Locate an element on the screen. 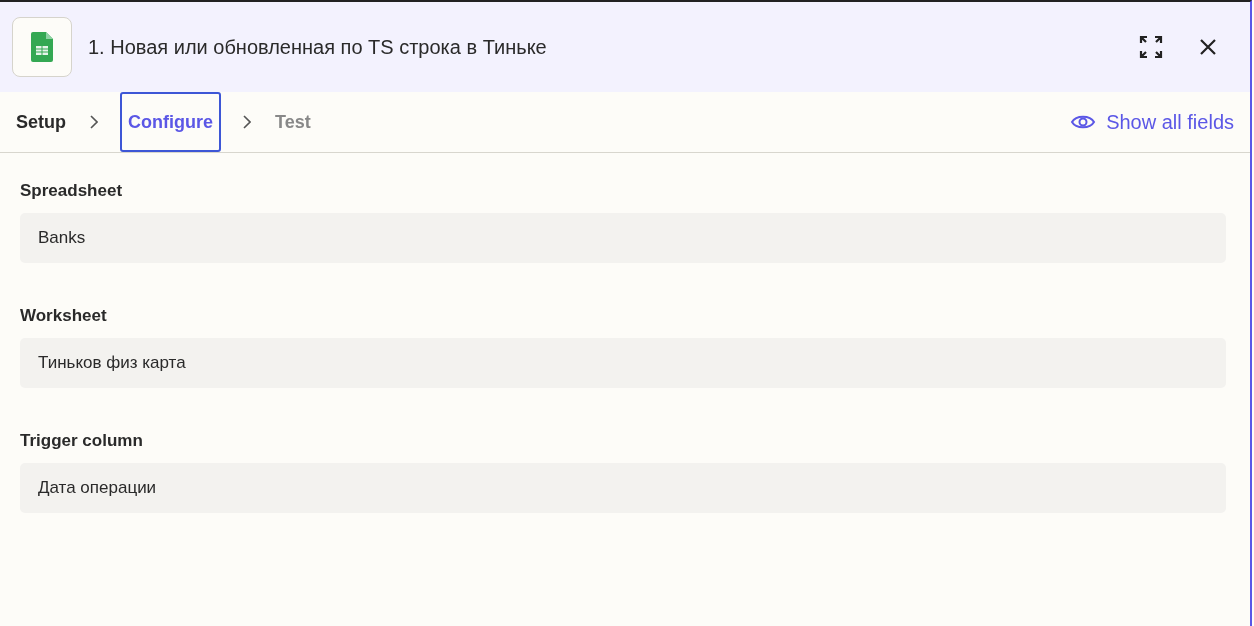 This screenshot has width=1254, height=626. step-tab: Setup is located at coordinates (41, 122).